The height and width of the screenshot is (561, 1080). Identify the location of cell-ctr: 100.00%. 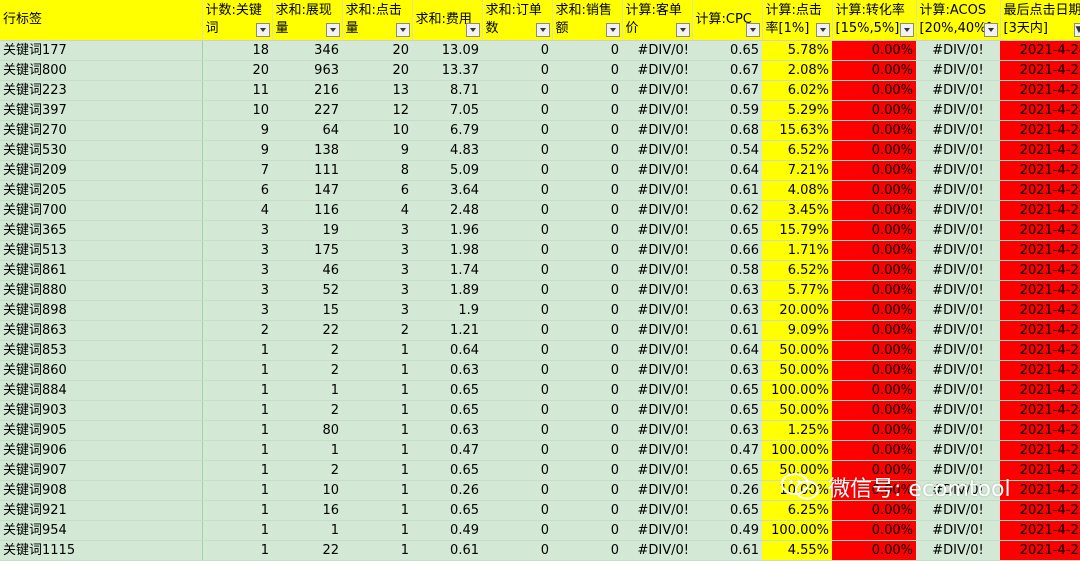
(797, 451).